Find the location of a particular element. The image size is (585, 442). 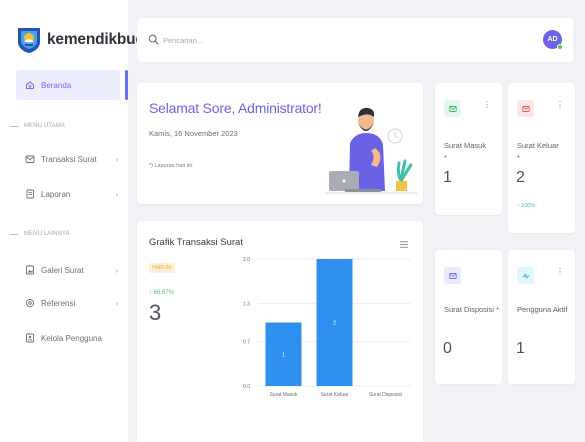

chart-total: 3 is located at coordinates (155, 312).